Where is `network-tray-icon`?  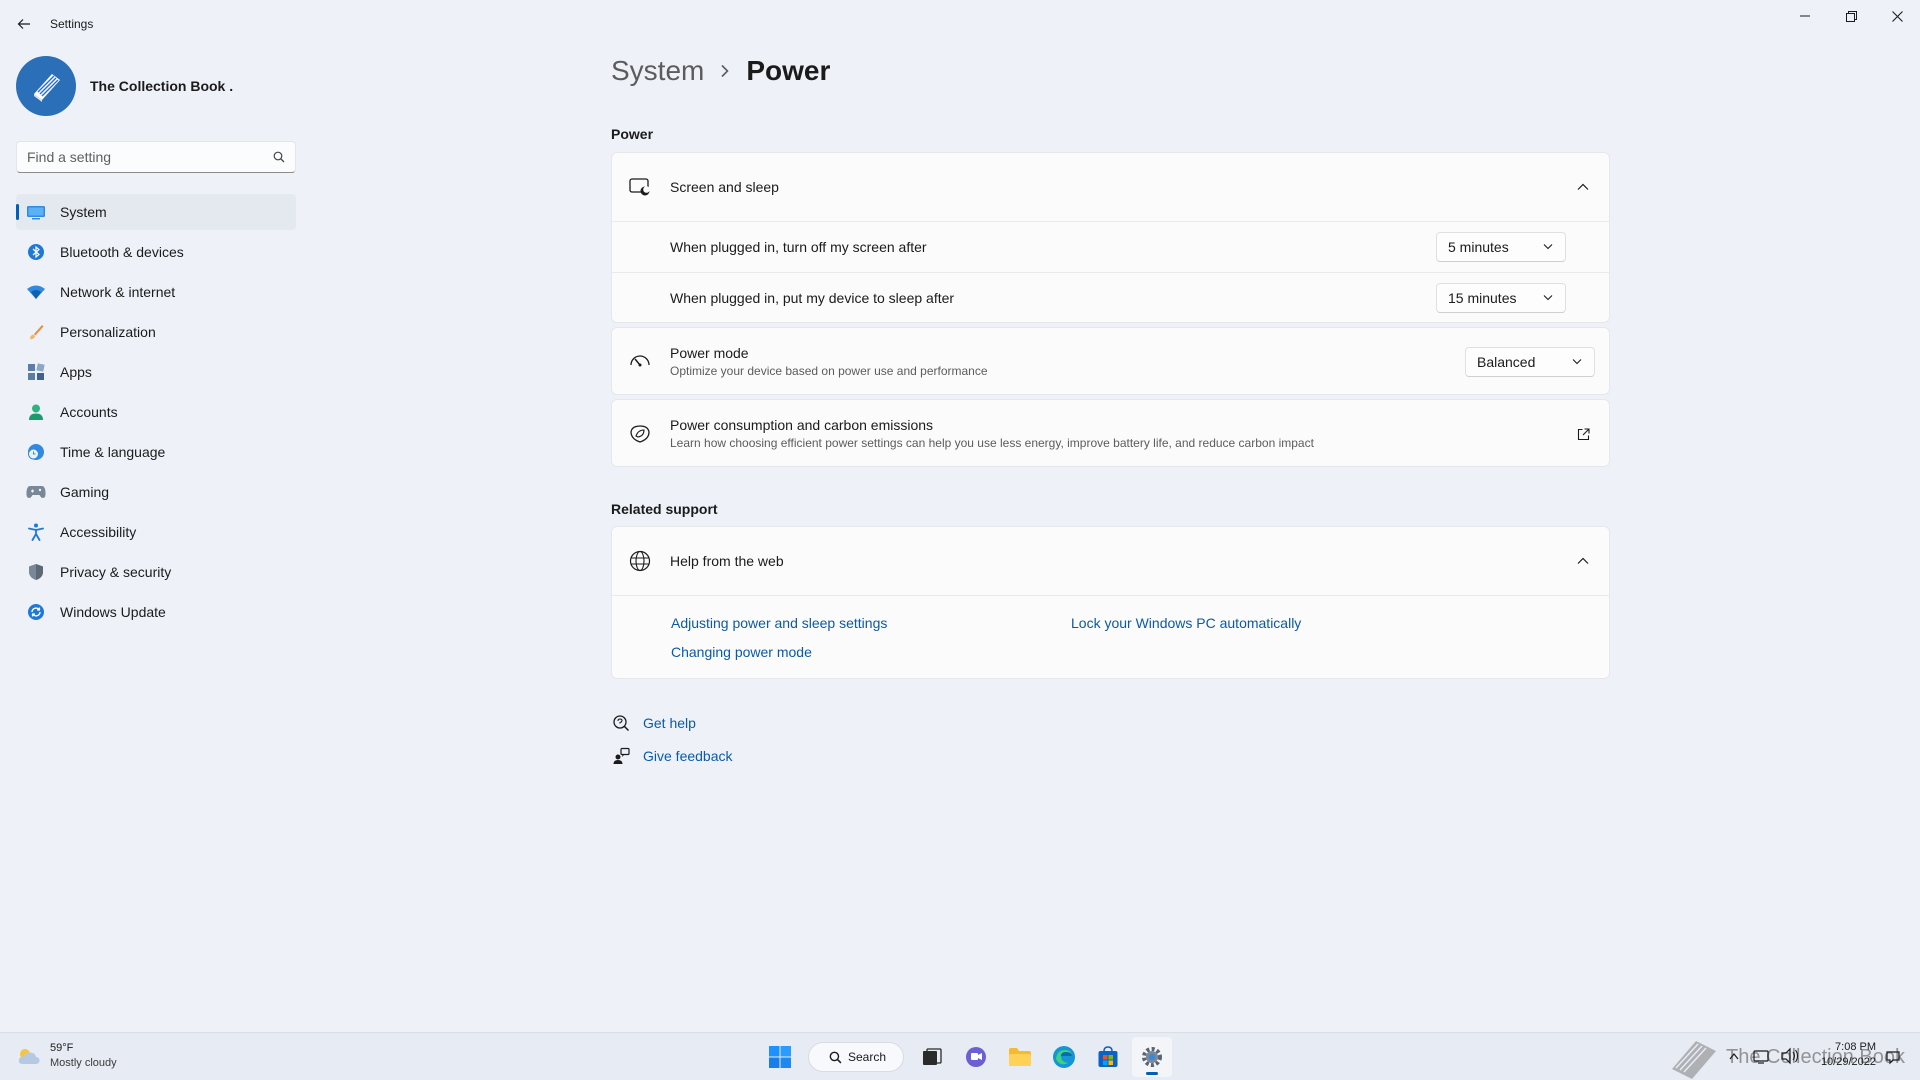
network-tray-icon is located at coordinates (1762, 1056).